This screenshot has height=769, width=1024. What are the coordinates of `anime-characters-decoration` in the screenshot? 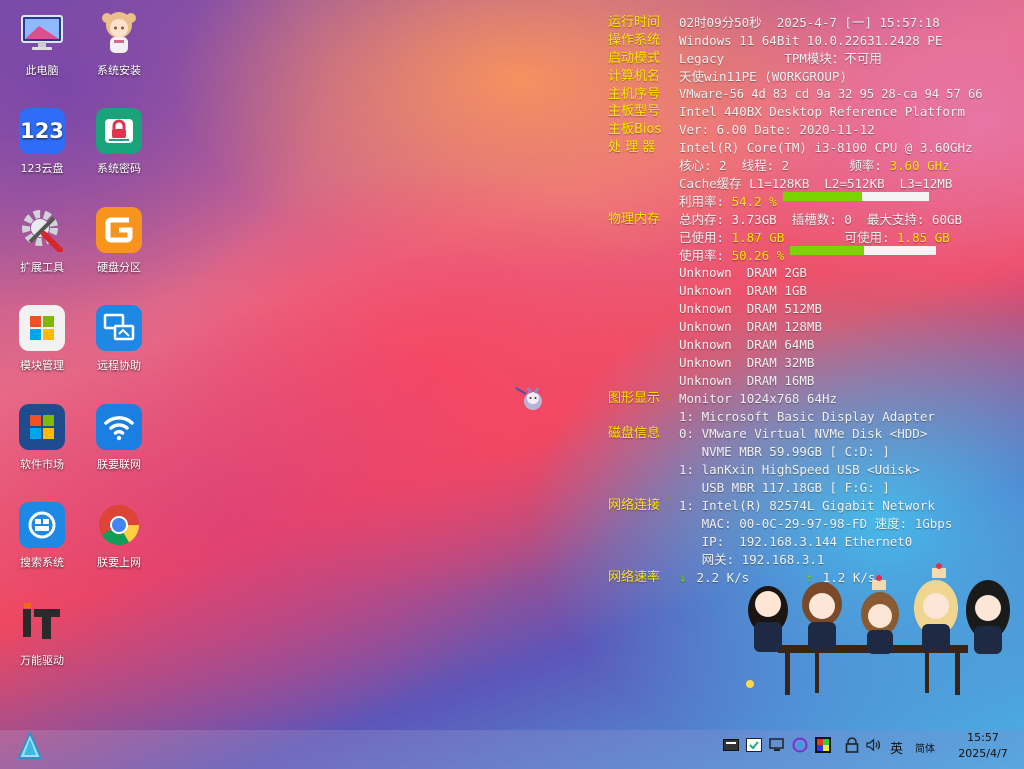 It's located at (877, 630).